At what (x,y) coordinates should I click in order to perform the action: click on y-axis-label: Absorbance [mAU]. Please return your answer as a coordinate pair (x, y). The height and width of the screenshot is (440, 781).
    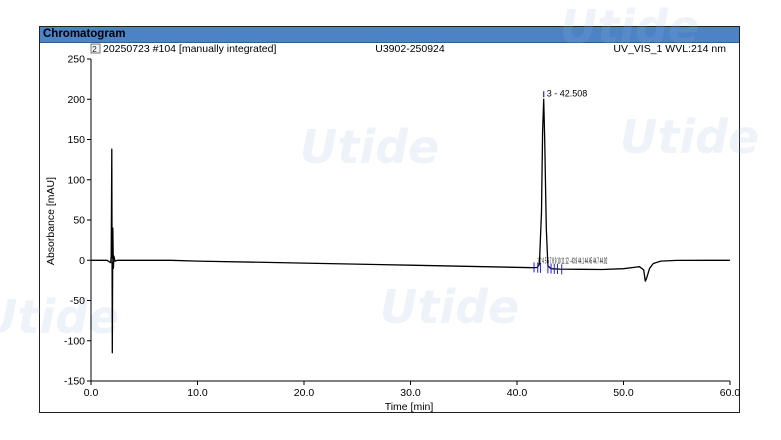
    Looking at the image, I should click on (51, 221).